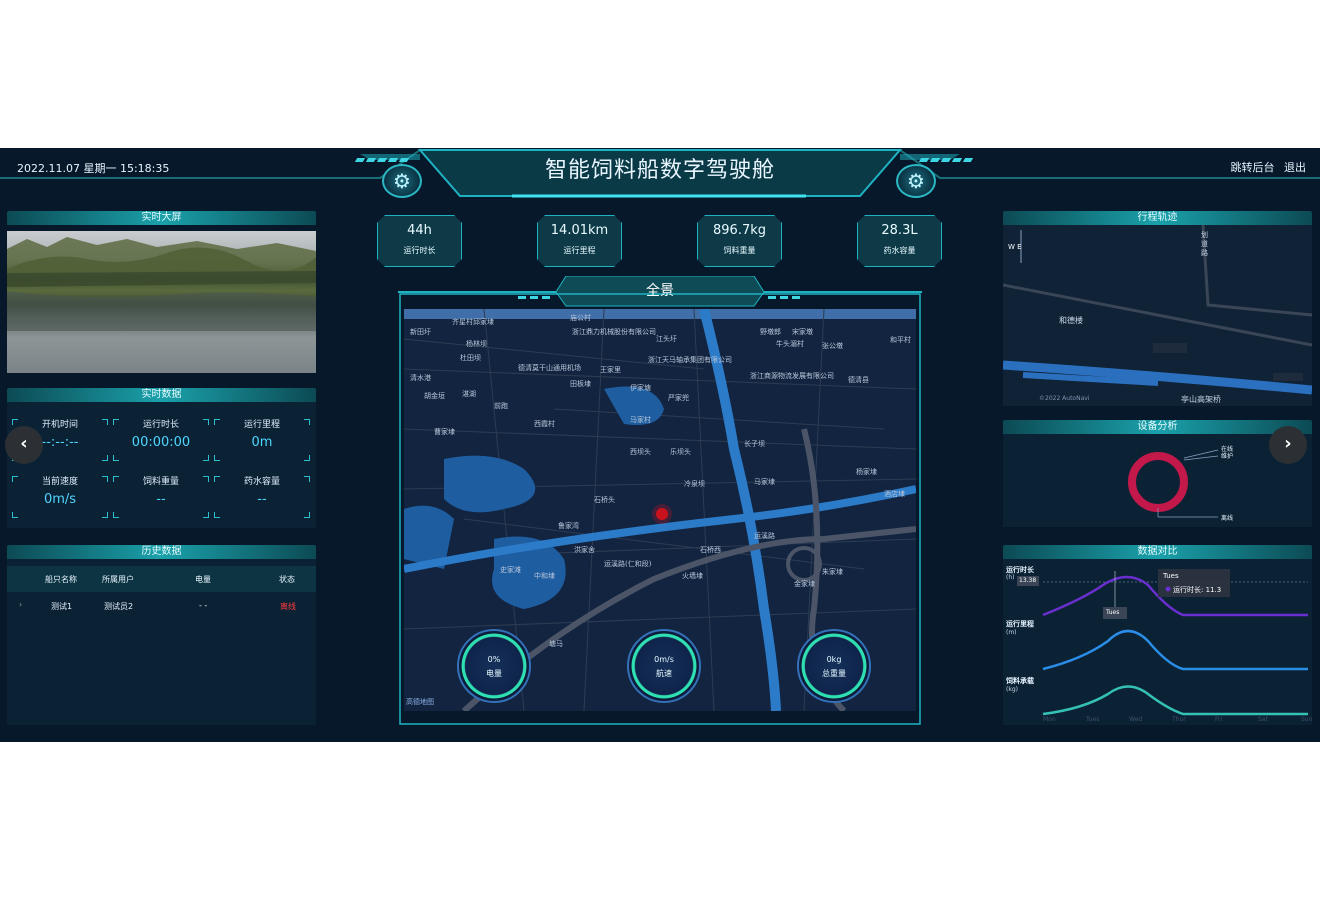 The image size is (1320, 917). I want to click on compass-icon: W E, so click(1015, 247).